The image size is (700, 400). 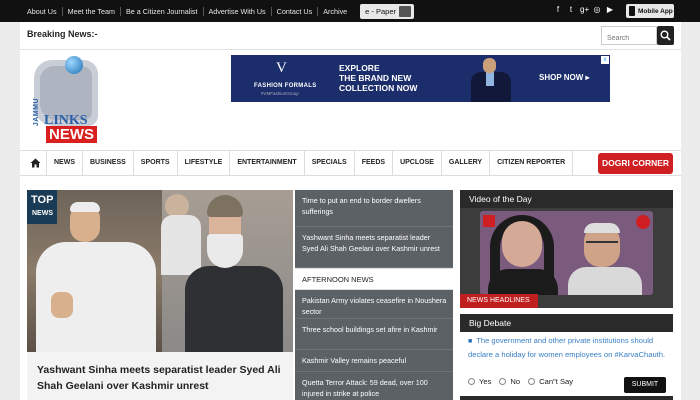 I want to click on poll-option-no: No, so click(x=509, y=381).